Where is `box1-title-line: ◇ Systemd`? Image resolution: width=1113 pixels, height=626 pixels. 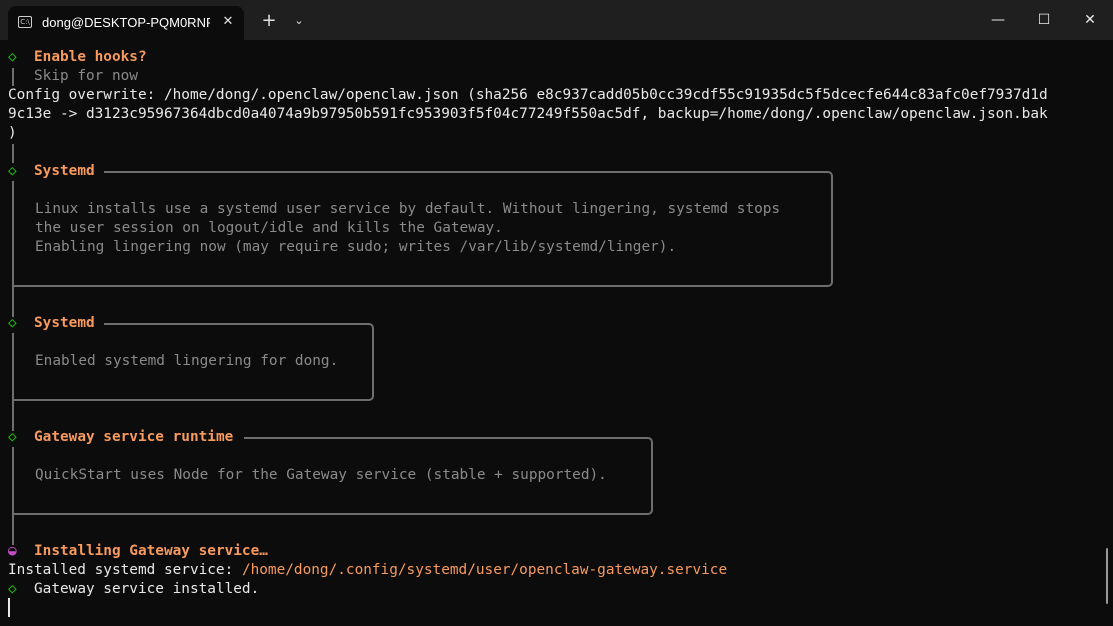 box1-title-line: ◇ Systemd is located at coordinates (51, 171).